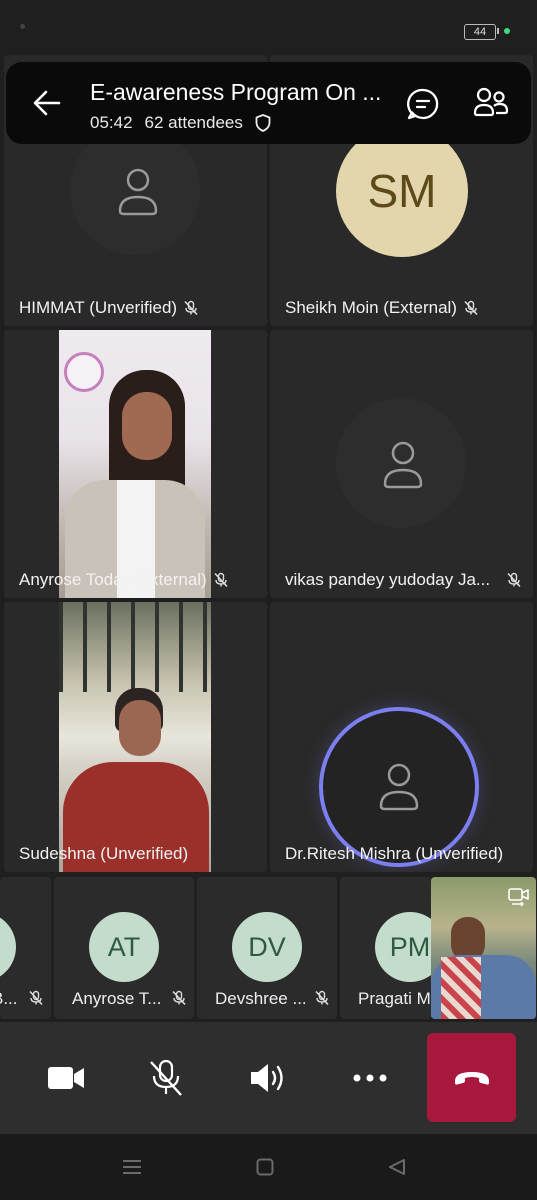 The image size is (537, 1200). Describe the element at coordinates (498, 31) in the screenshot. I see `battery-nub` at that location.